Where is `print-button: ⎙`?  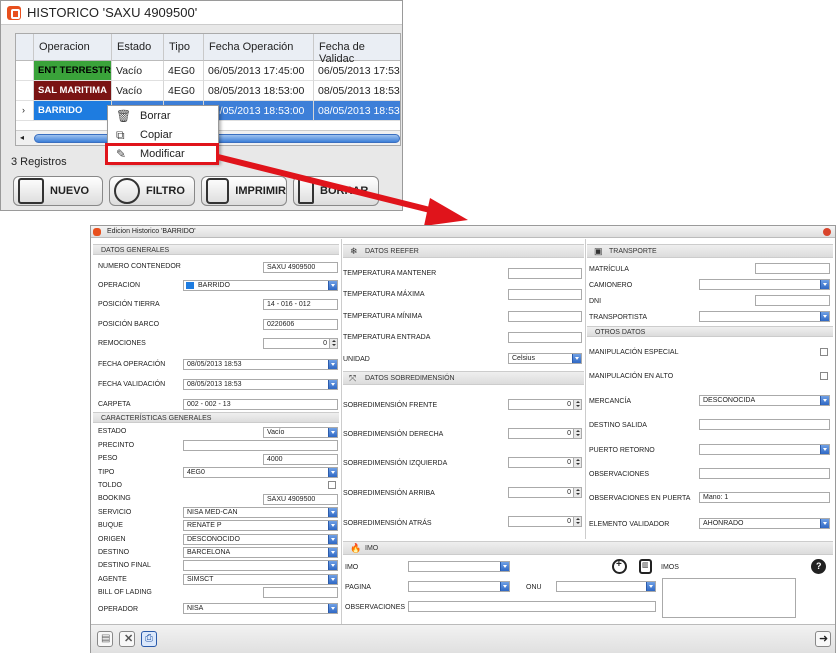
print-button: ⎙ is located at coordinates (149, 639).